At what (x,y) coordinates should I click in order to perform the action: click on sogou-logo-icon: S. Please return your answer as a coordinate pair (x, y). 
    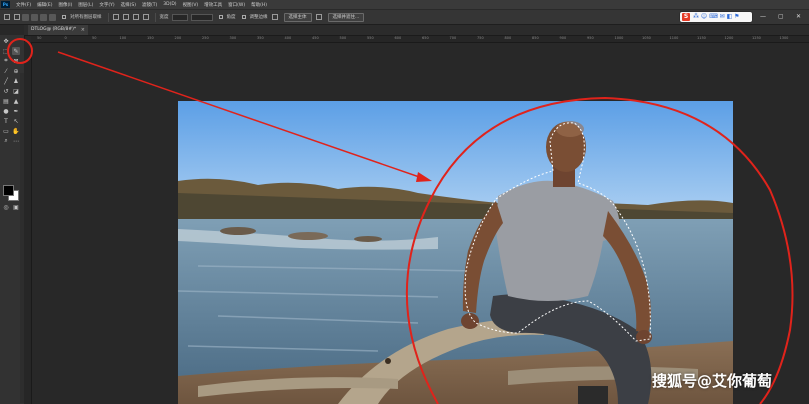
    Looking at the image, I should click on (686, 17).